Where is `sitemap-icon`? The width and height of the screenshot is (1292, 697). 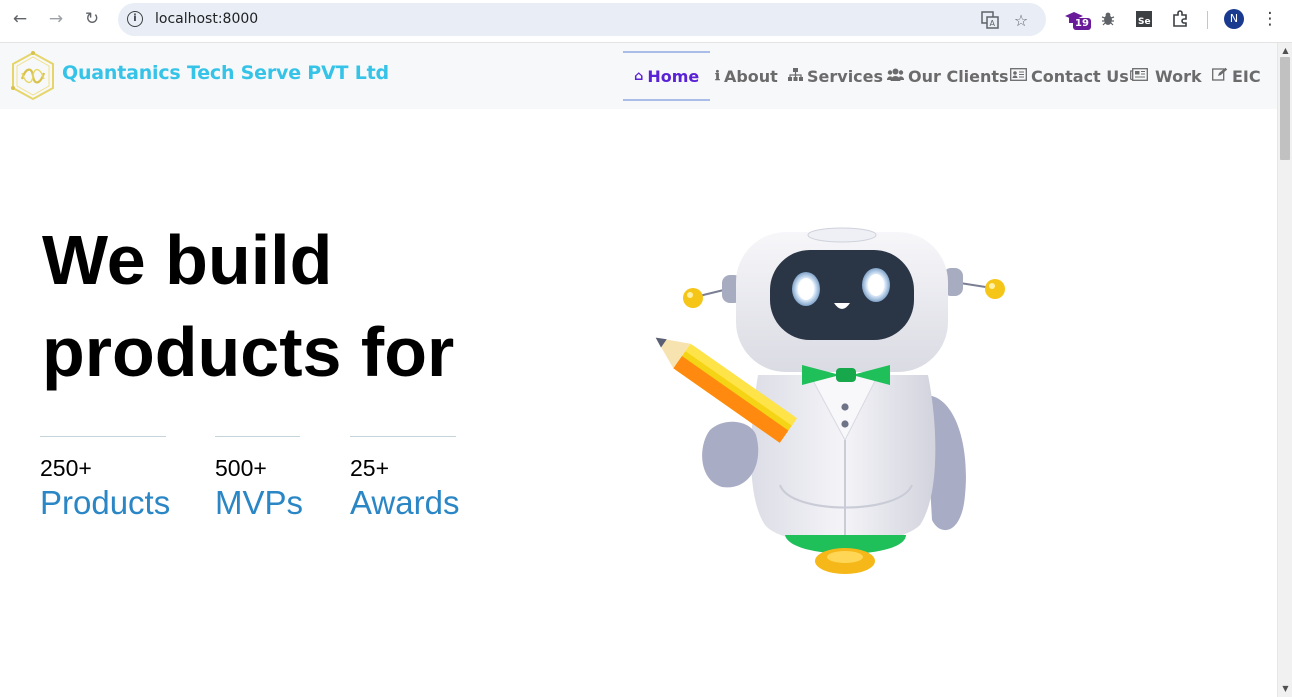
sitemap-icon is located at coordinates (795, 76).